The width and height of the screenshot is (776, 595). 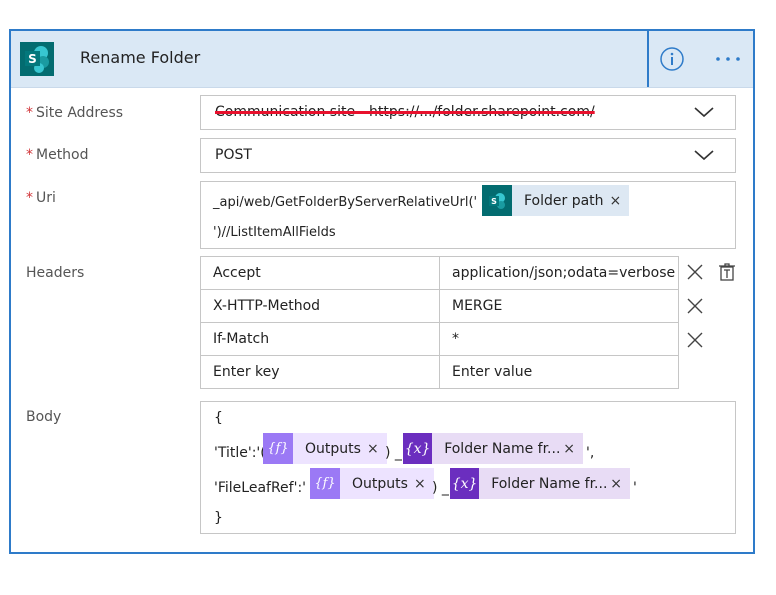 What do you see at coordinates (62, 155) in the screenshot?
I see `method-label-text: Method` at bounding box center [62, 155].